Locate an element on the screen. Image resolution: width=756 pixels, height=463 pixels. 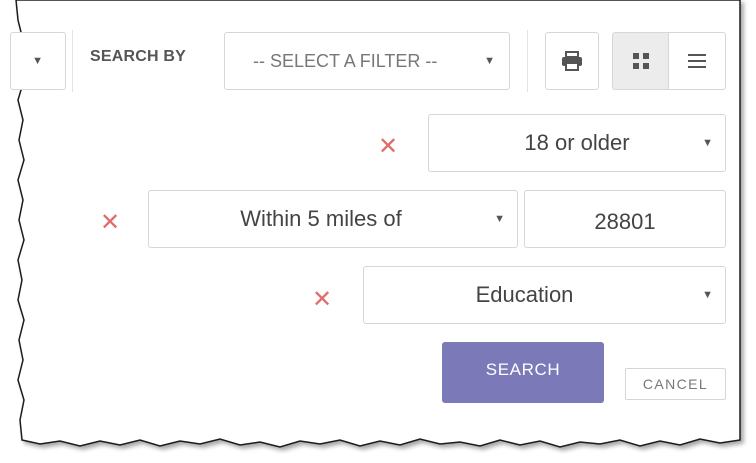
search-by-label: SEARCH BY is located at coordinates (138, 56).